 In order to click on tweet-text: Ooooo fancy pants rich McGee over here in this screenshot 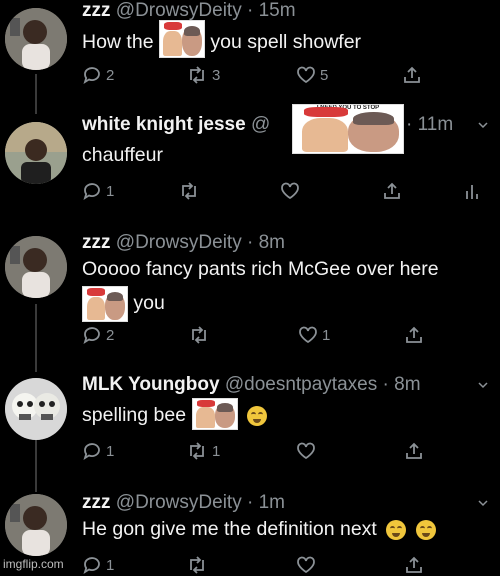, I will do `click(260, 269)`.